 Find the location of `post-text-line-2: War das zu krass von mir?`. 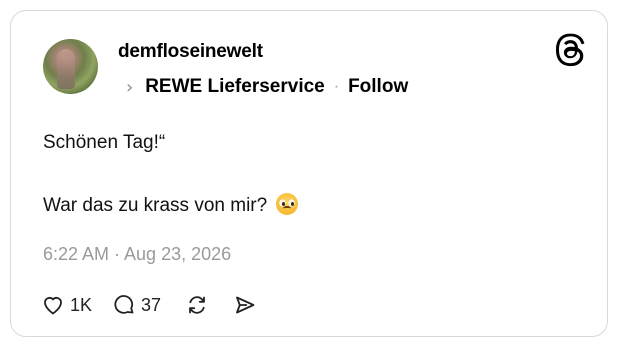

post-text-line-2: War das zu krass von mir? is located at coordinates (171, 205).